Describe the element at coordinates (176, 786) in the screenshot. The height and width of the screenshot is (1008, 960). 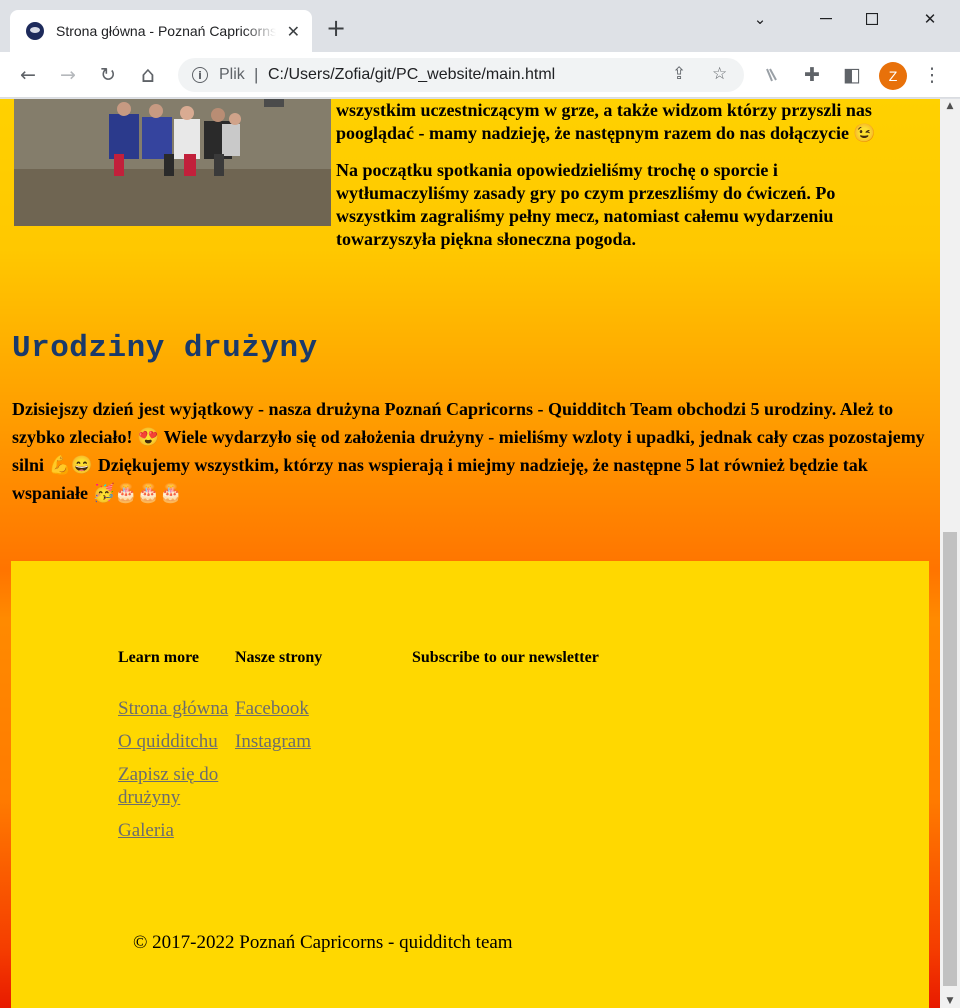
I see `footer-link-join-team: Zapisz się do drużyny` at that location.